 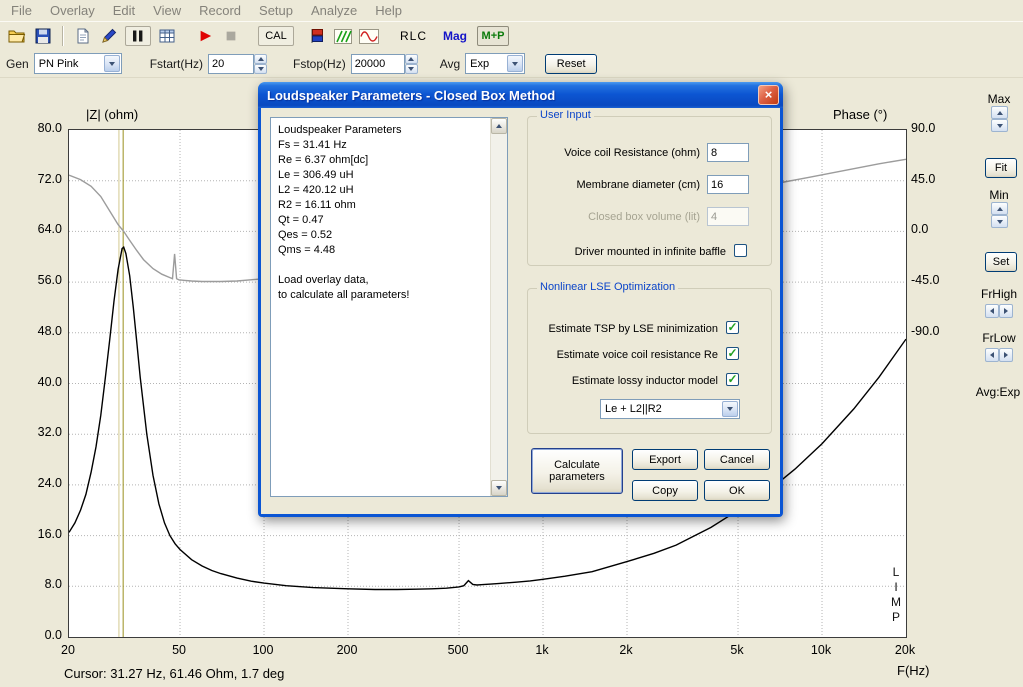 I want to click on set-button: Set, so click(x=1001, y=262).